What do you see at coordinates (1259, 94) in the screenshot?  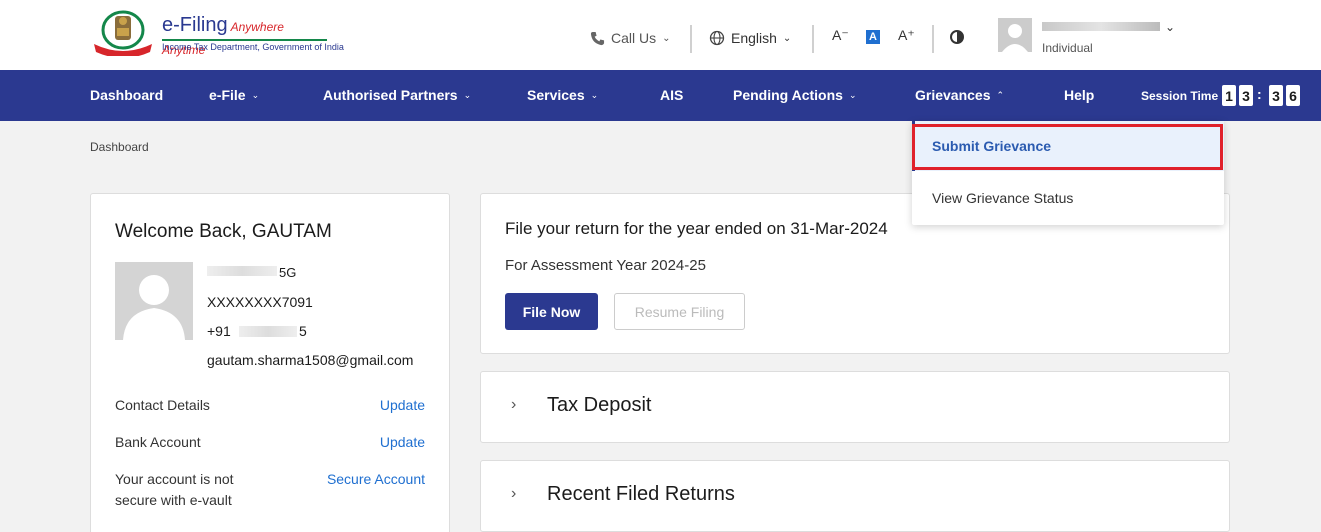 I see `session-colon: :` at bounding box center [1259, 94].